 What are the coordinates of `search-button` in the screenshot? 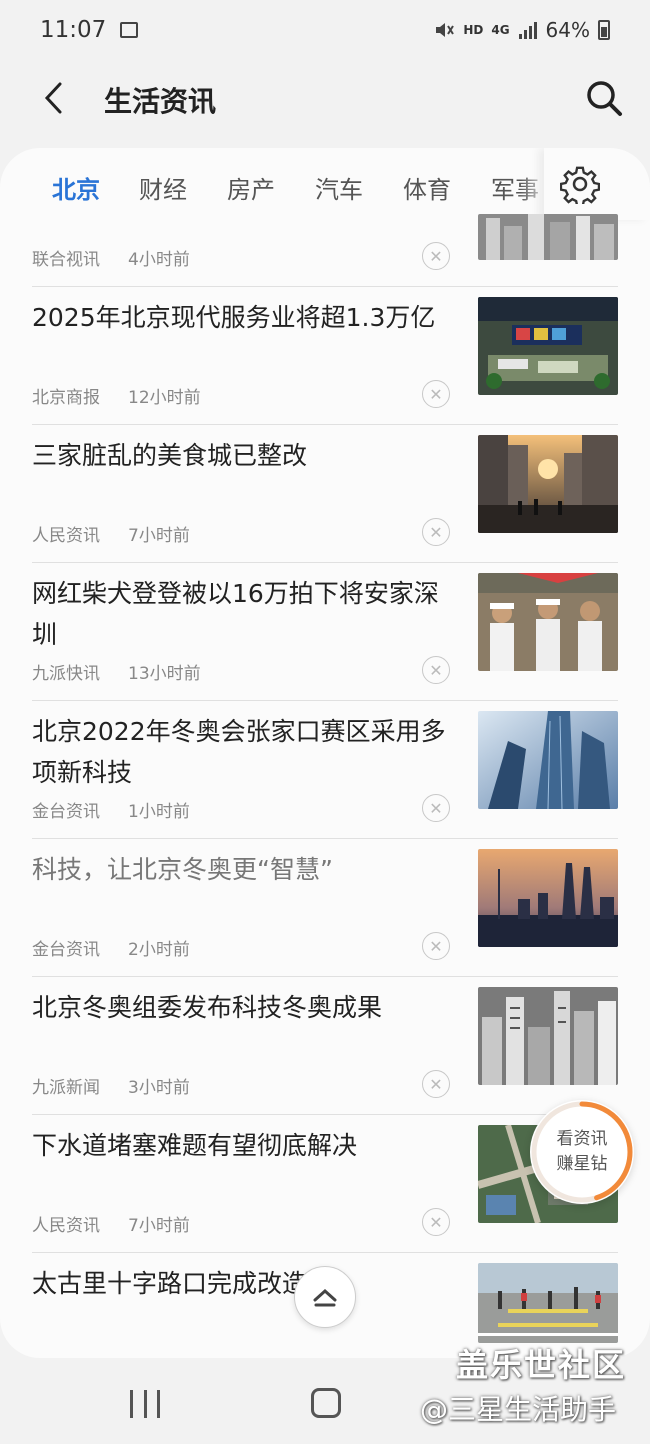 It's located at (604, 98).